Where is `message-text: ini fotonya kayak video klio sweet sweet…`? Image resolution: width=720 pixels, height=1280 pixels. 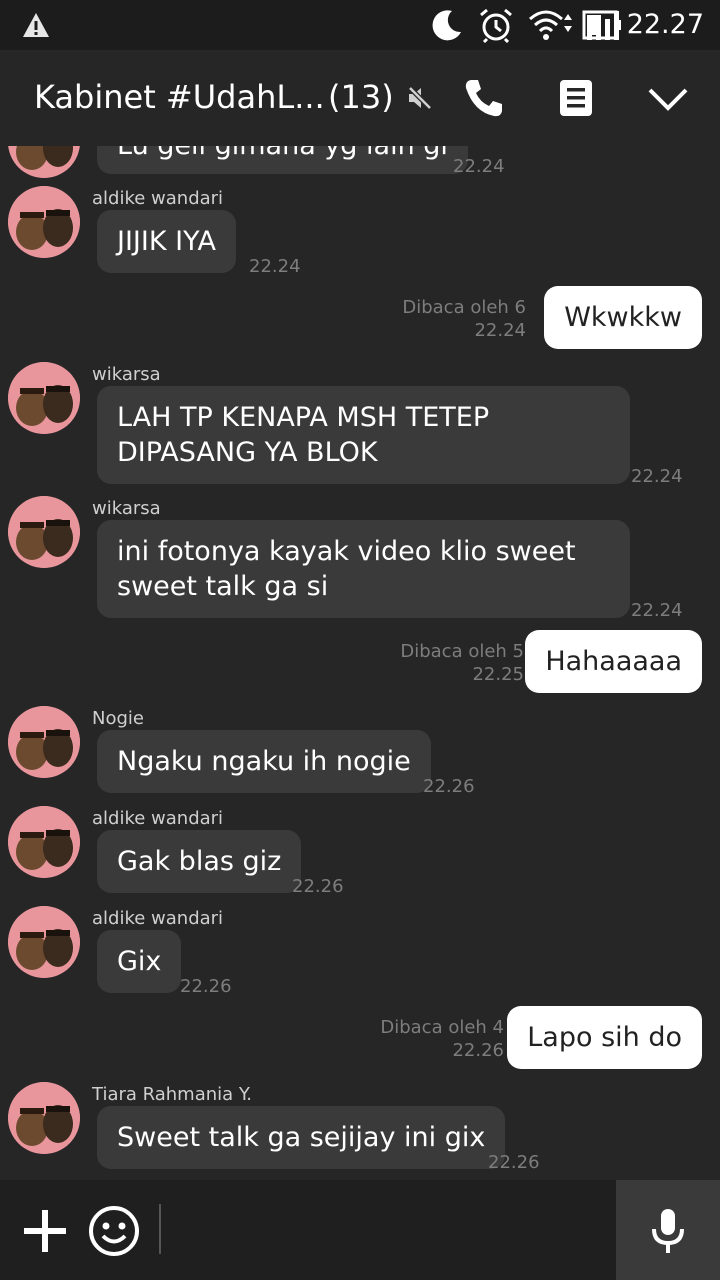
message-text: ini fotonya kayak video klio sweet sweet… is located at coordinates (346, 569).